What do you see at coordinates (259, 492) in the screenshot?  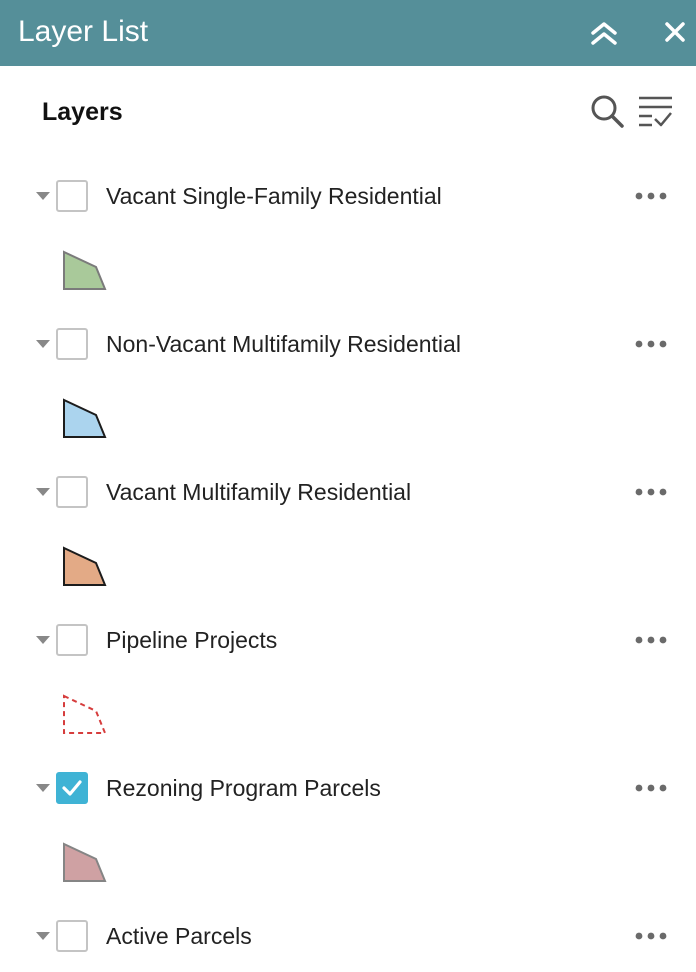 I see `layer-label: Vacant Multifamily Residential` at bounding box center [259, 492].